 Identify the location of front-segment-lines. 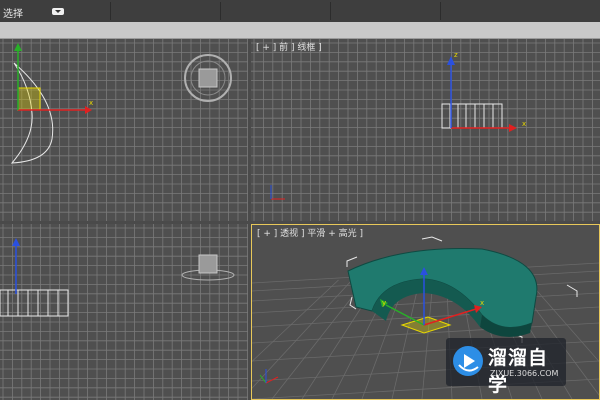
(471, 116).